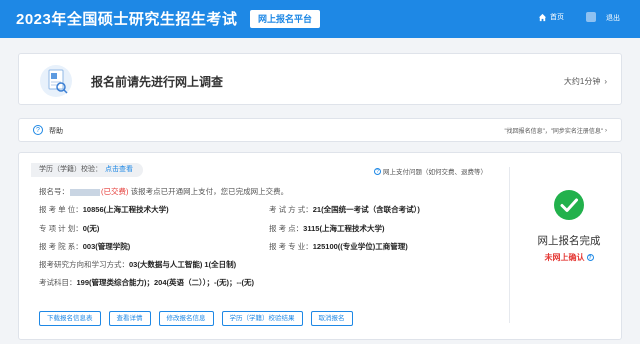  Describe the element at coordinates (564, 257) in the screenshot. I see `unconfirmed-label: 未网上确认` at that location.